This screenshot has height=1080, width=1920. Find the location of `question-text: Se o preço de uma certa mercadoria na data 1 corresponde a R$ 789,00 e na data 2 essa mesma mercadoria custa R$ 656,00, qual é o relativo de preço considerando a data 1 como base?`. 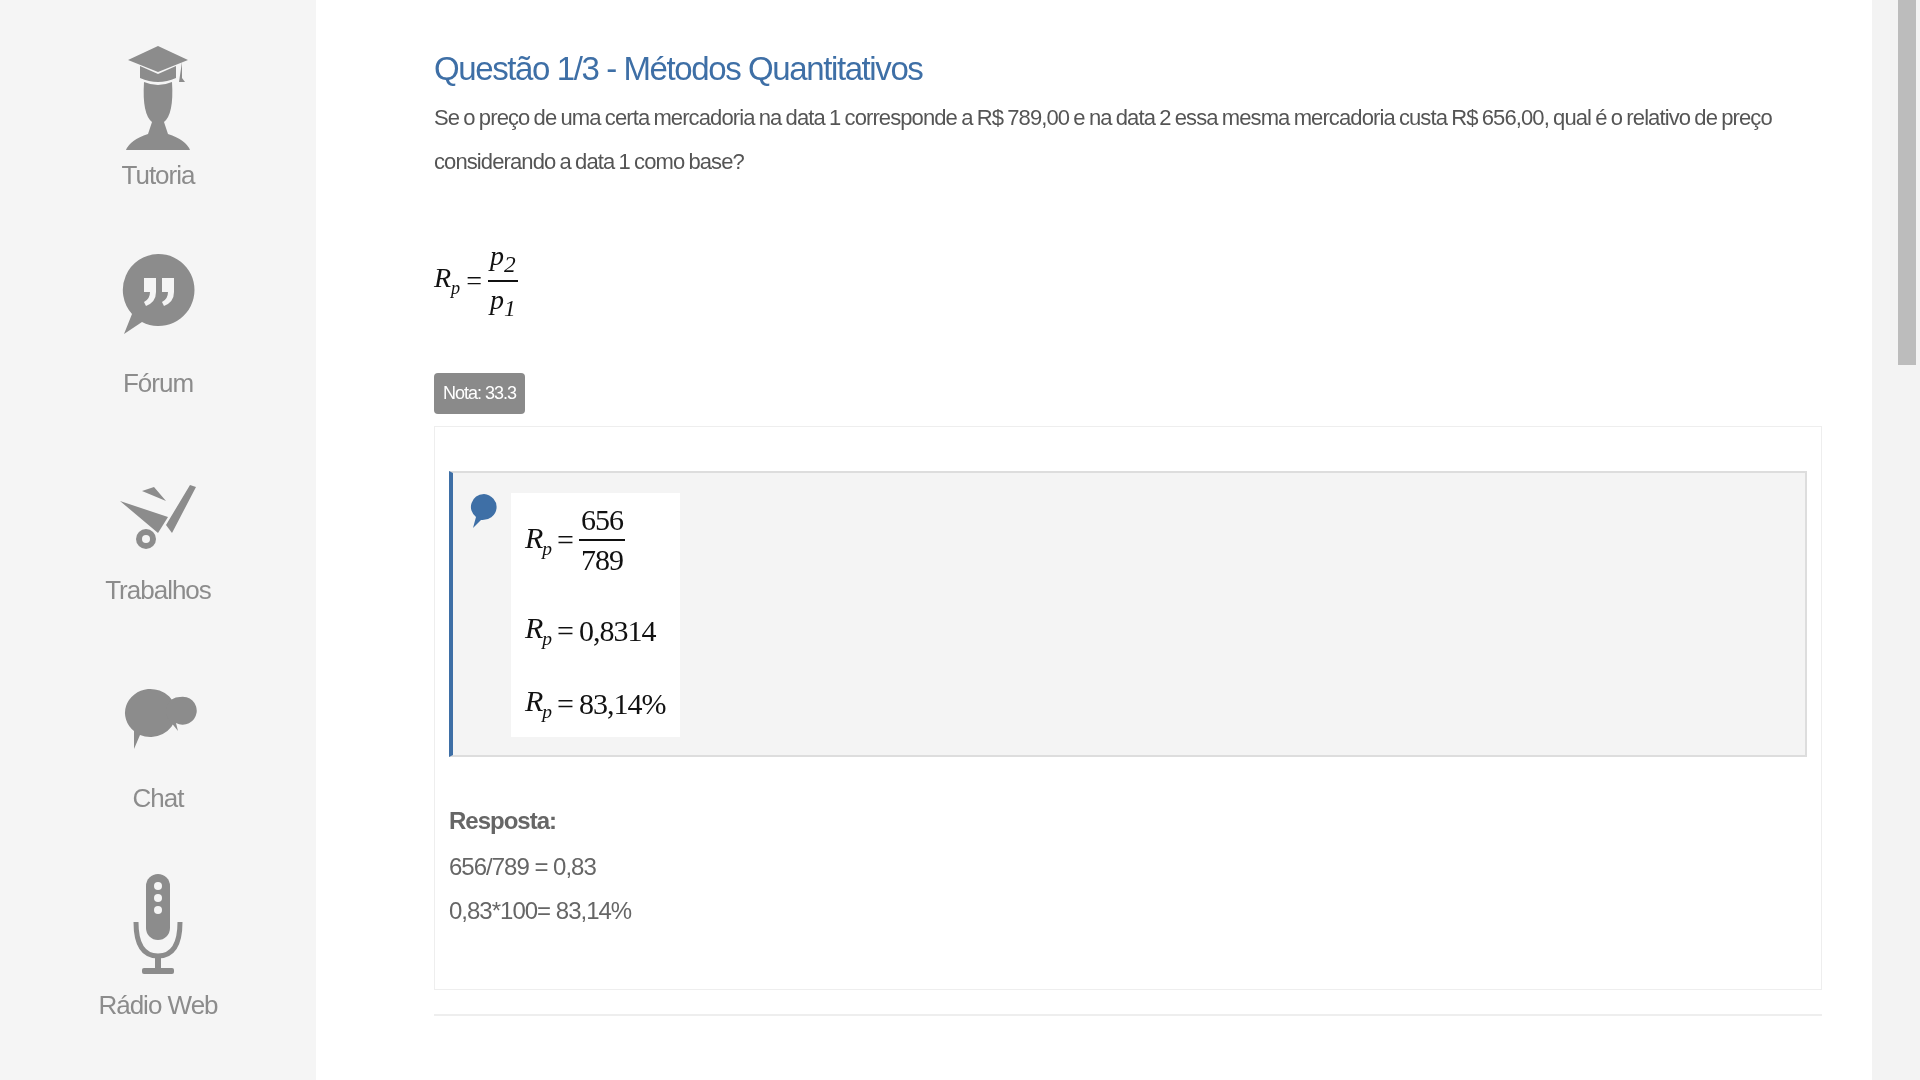

question-text: Se o preço de uma certa mercadoria na data 1 corresponde a R$ 789,00 e na data 2 essa mesma mercadoria custa R$ 656,00, qual é o relativo de preço considerando a data 1 como base? is located at coordinates (1103, 140).